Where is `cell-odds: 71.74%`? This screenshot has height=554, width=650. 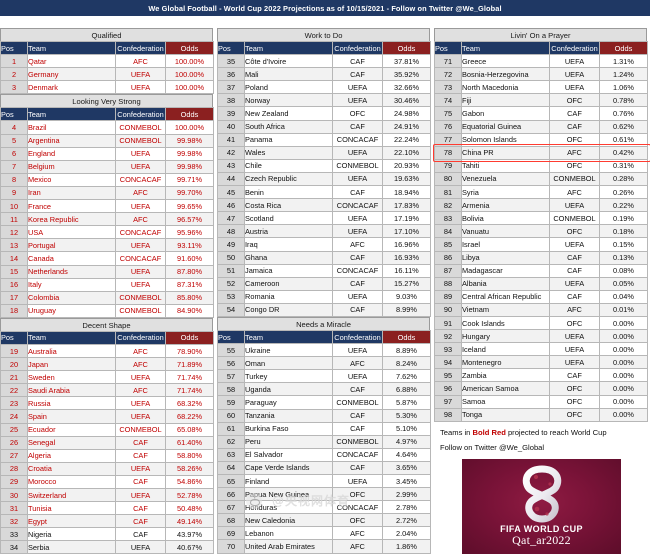
cell-odds: 71.74% is located at coordinates (190, 390).